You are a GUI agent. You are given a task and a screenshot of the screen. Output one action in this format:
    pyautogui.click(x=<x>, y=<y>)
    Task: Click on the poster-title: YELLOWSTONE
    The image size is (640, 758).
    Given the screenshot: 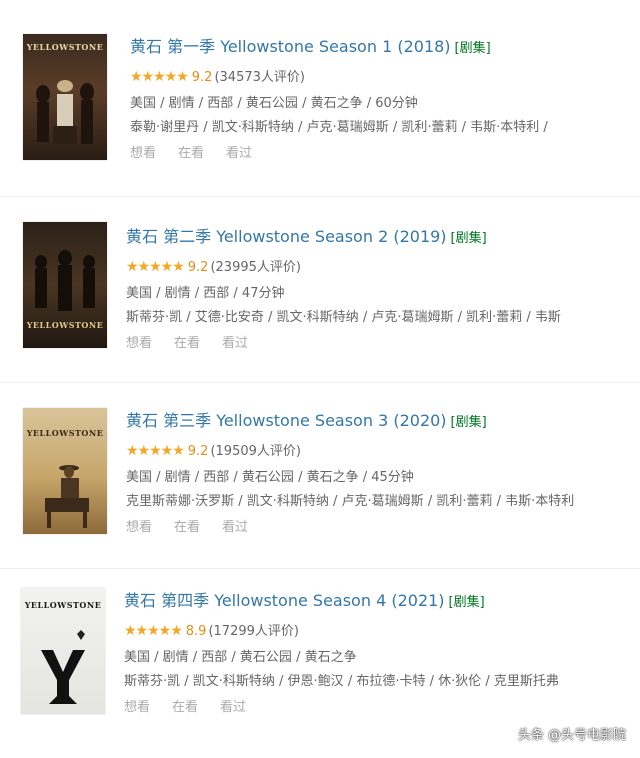 What is the action you would take?
    pyautogui.click(x=65, y=325)
    